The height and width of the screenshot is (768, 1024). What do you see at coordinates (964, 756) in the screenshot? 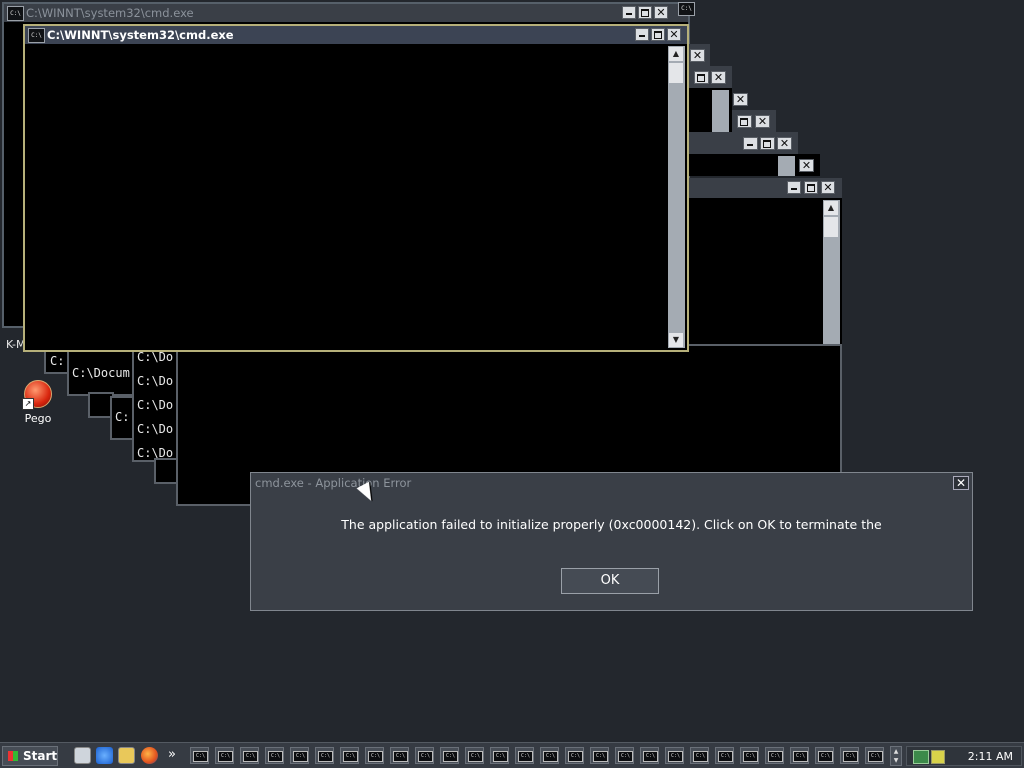
I see `system-tray: 2:11 AM` at bounding box center [964, 756].